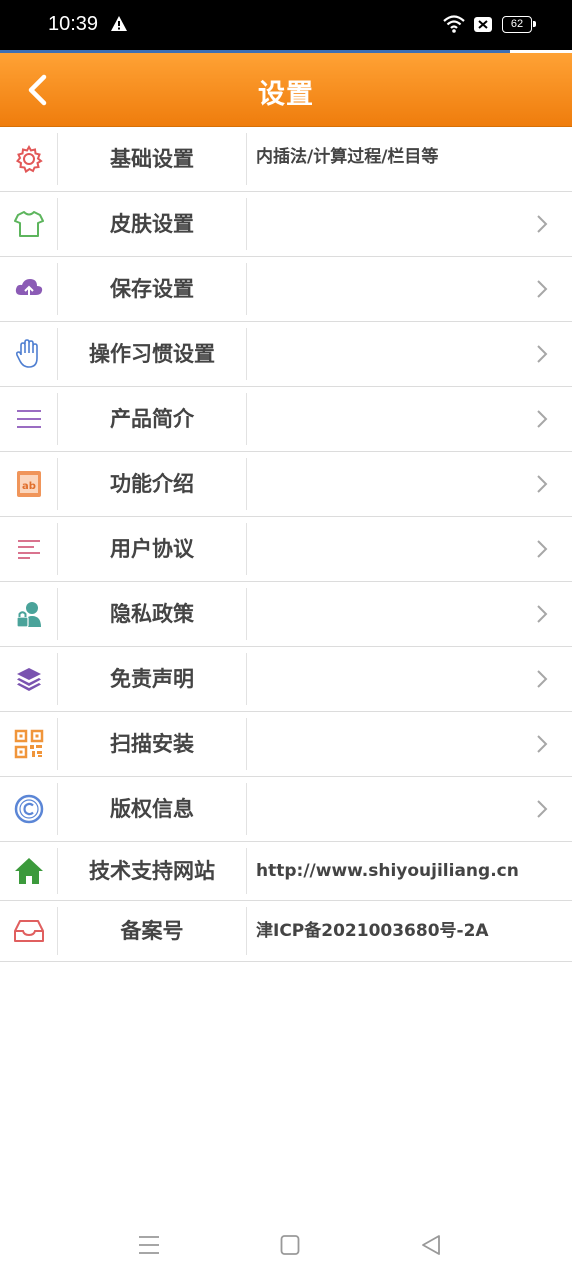  Describe the element at coordinates (286, 25) in the screenshot. I see `status-bar: 10:39 62` at that location.